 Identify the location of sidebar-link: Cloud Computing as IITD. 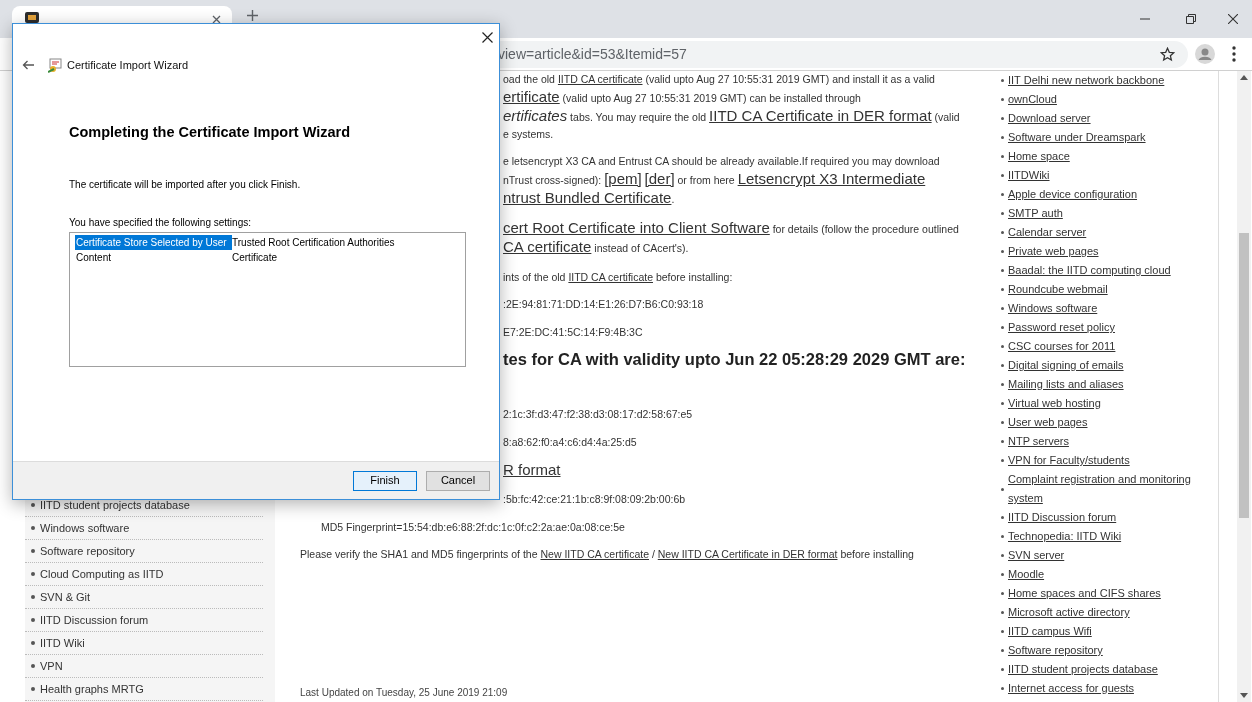
(102, 574).